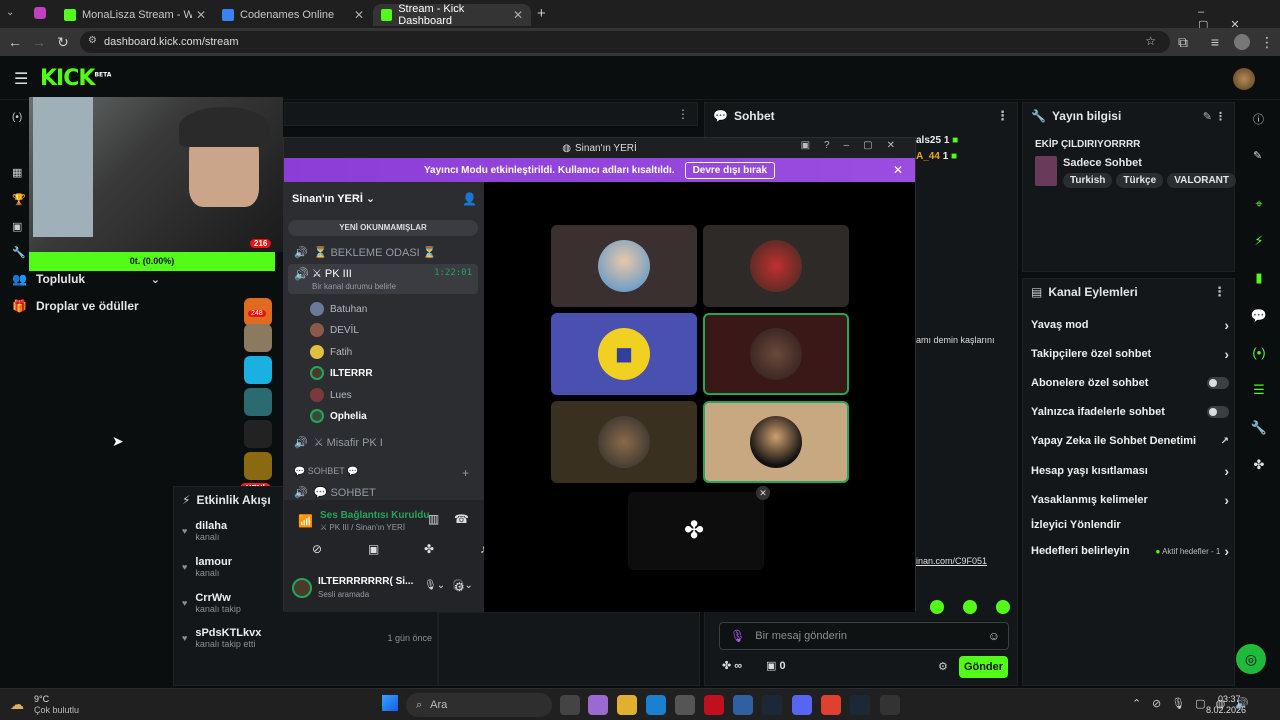 The image size is (1280, 720). What do you see at coordinates (627, 705) in the screenshot?
I see `file-explorer-icon` at bounding box center [627, 705].